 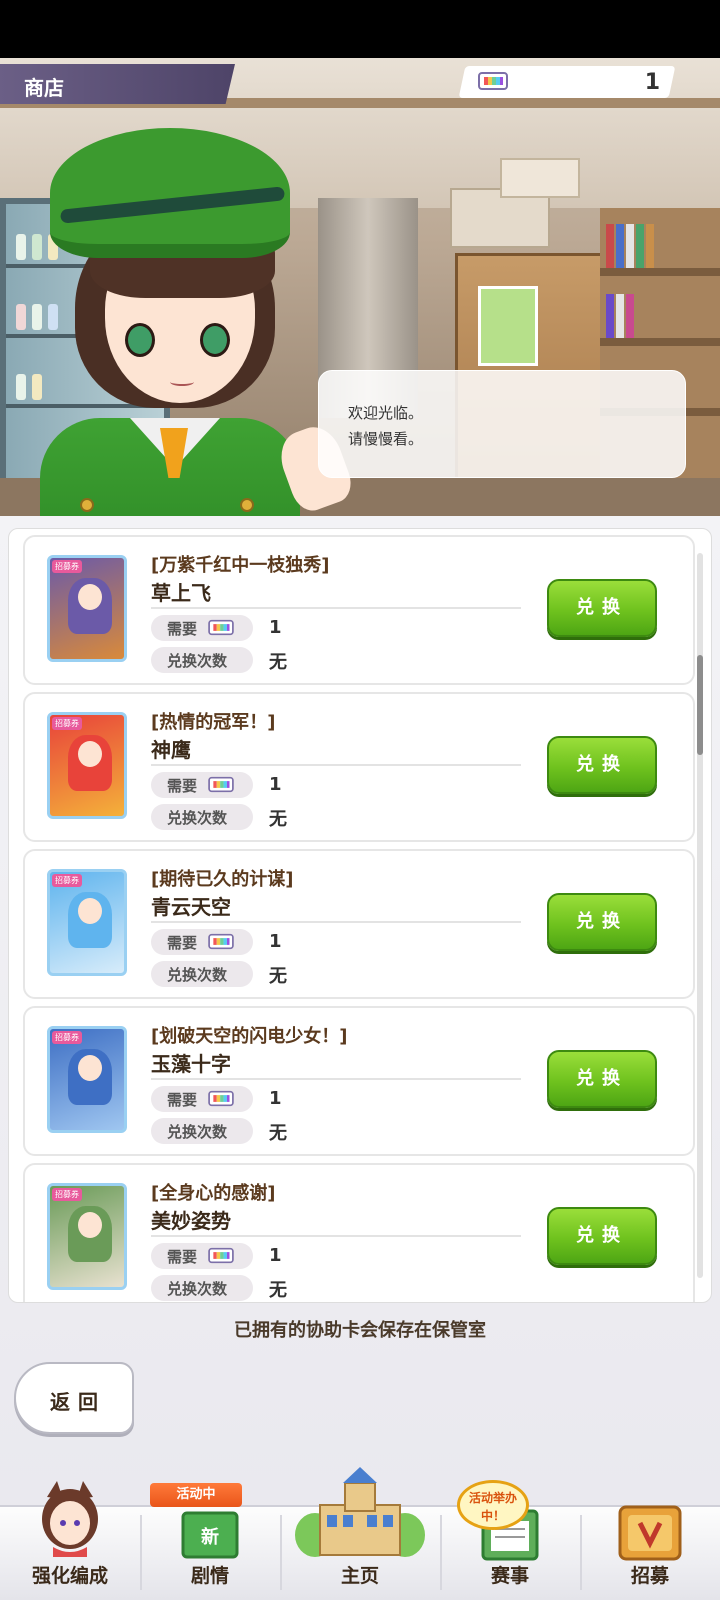 I want to click on card-title: [全身心的感谢], so click(x=213, y=1193).